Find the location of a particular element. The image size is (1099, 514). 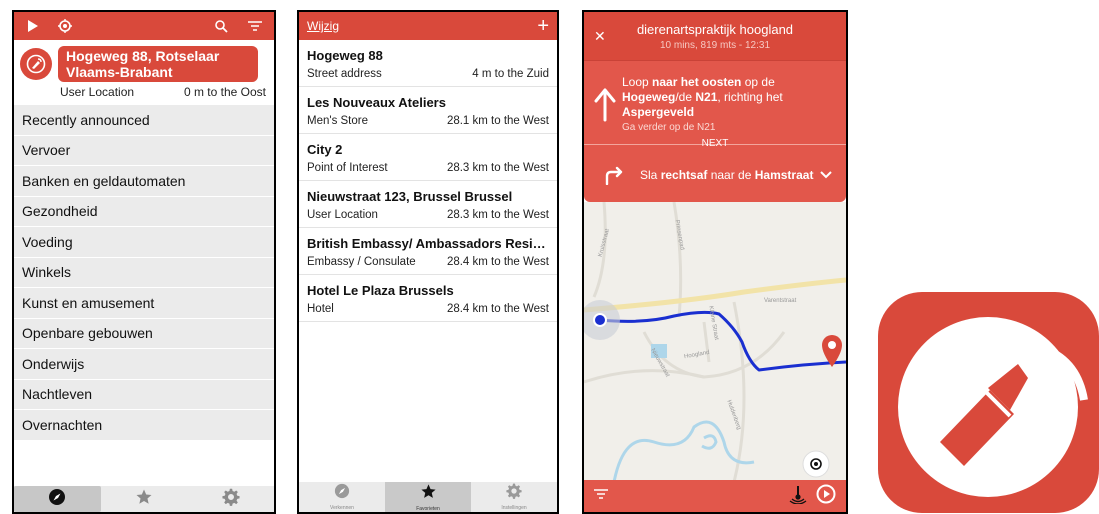

tab-explore is located at coordinates (57, 499).